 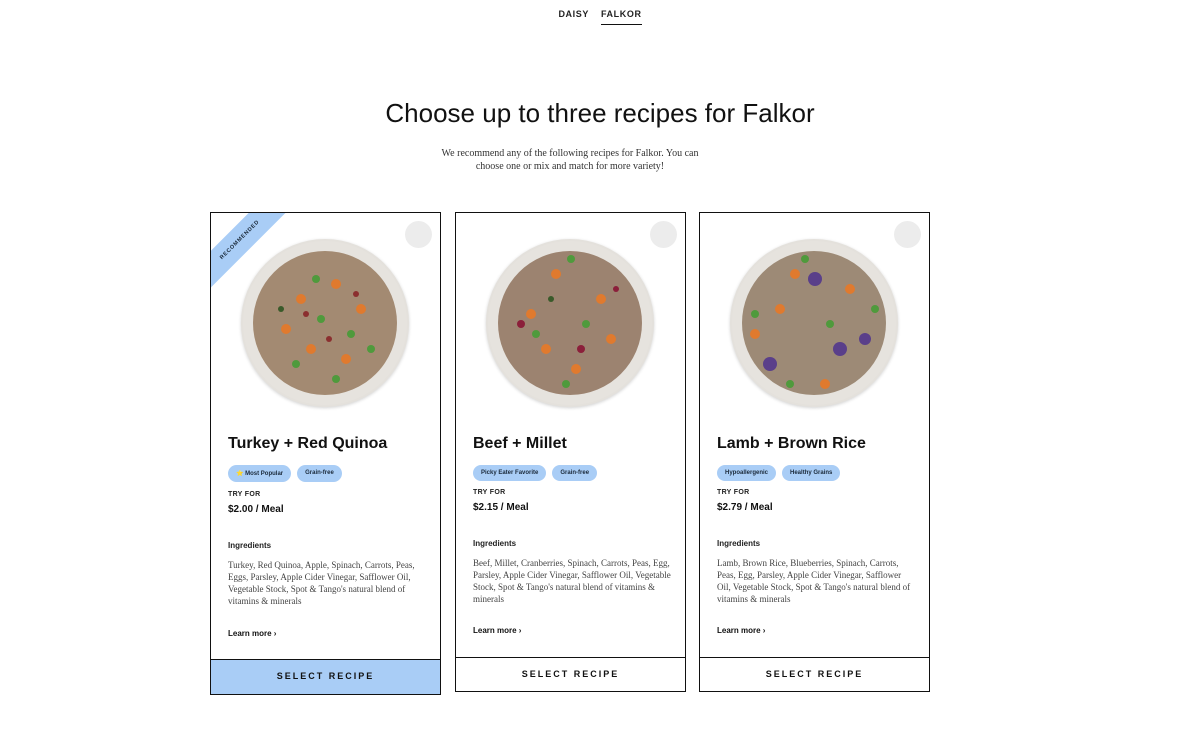 What do you see at coordinates (791, 443) in the screenshot?
I see `recipe-name: Lamb + Brown Rice` at bounding box center [791, 443].